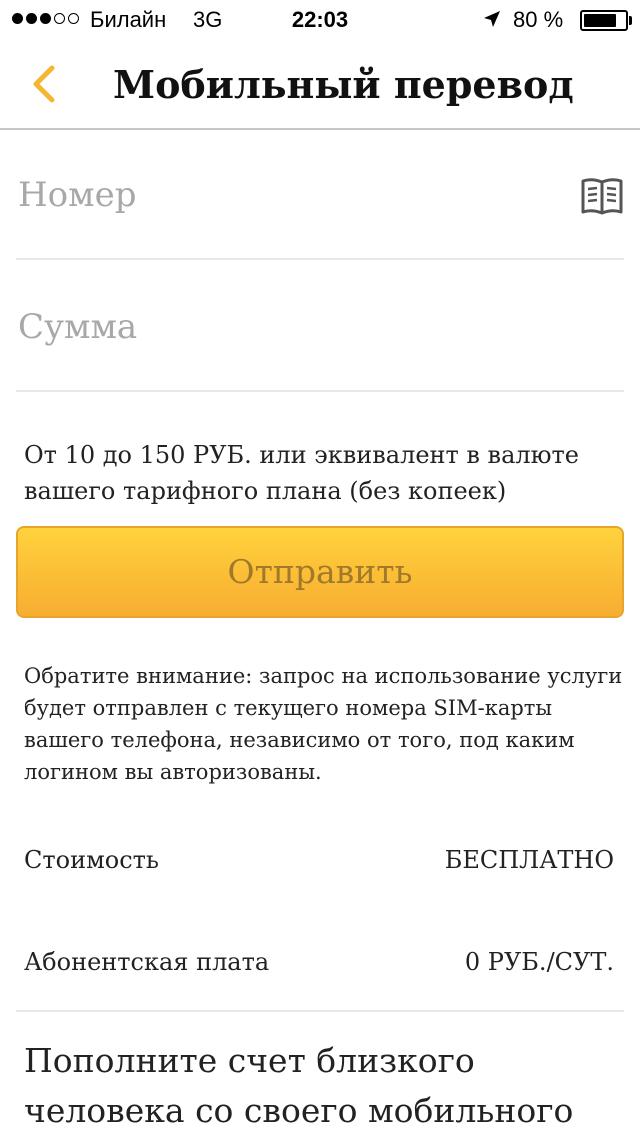  I want to click on phonebook-icon, so click(602, 196).